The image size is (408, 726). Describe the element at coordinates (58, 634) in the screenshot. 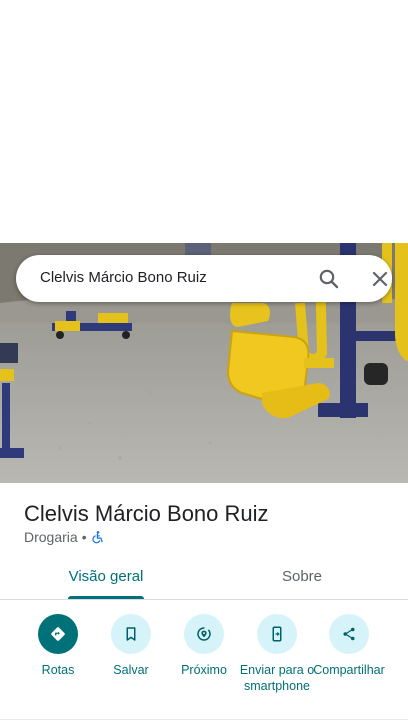

I see `directions-icon` at that location.